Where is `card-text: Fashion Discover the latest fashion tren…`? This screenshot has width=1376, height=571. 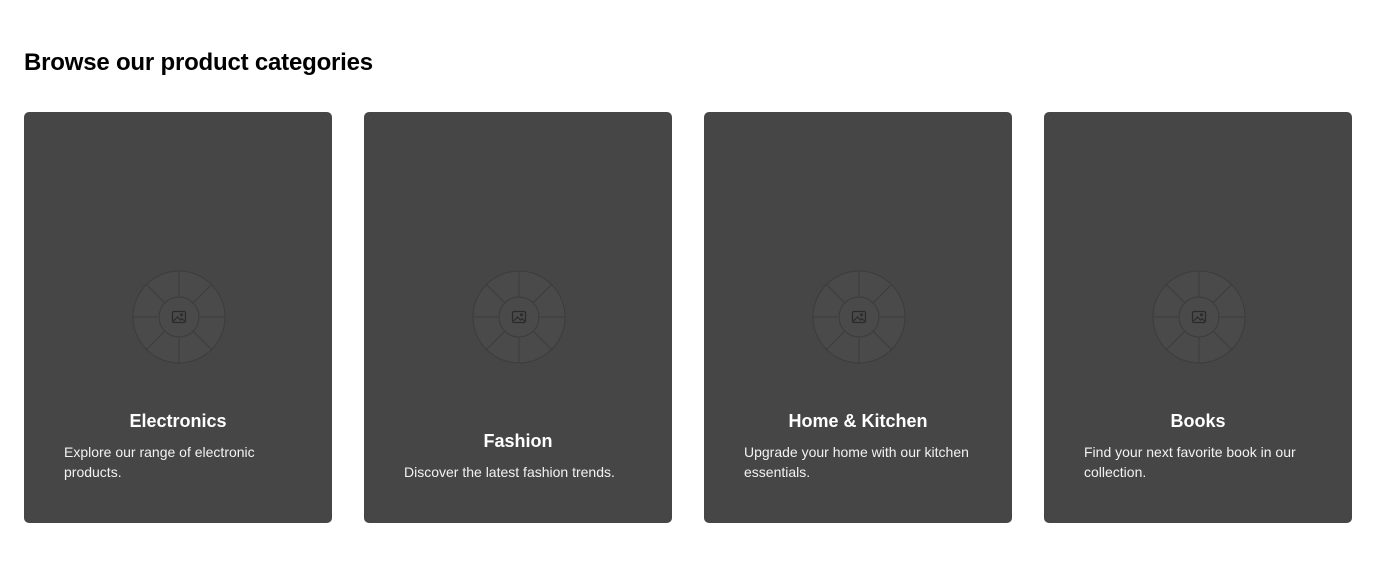
card-text: Fashion Discover the latest fashion tren… is located at coordinates (518, 456).